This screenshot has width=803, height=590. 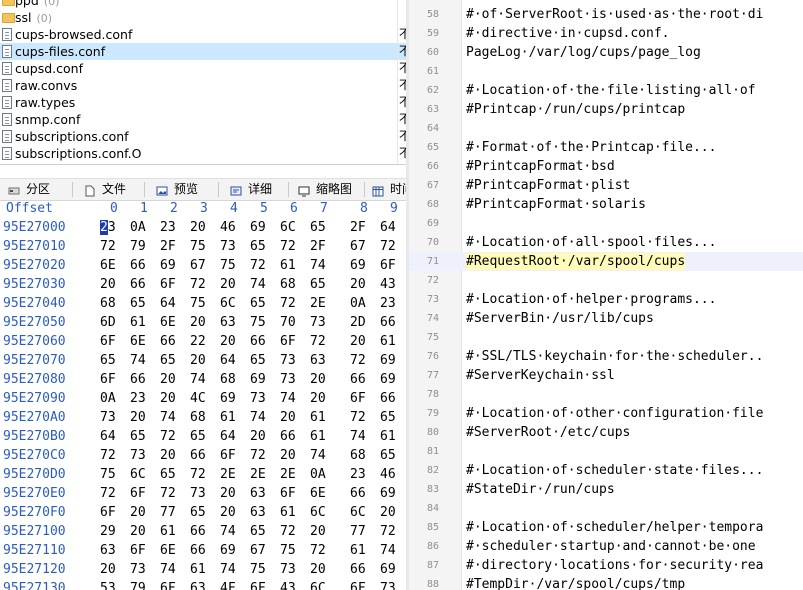 What do you see at coordinates (203, 153) in the screenshot?
I see `file-item: subscriptions.conf.O 不` at bounding box center [203, 153].